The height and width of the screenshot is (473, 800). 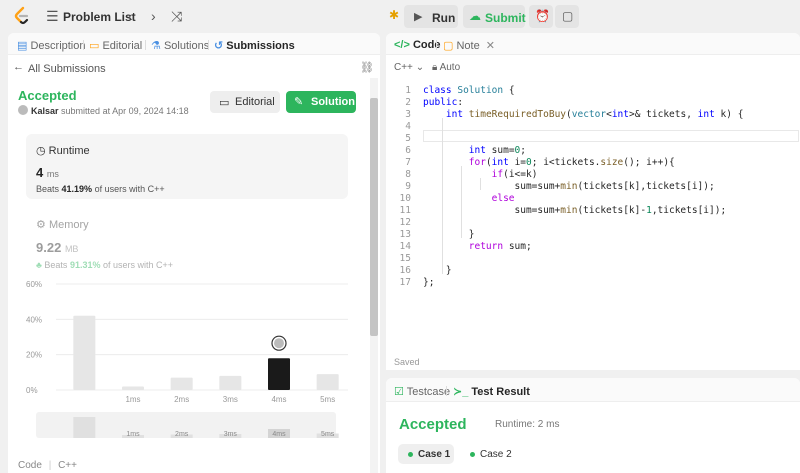 I want to click on y-tick-label: 20%, so click(x=34, y=355).